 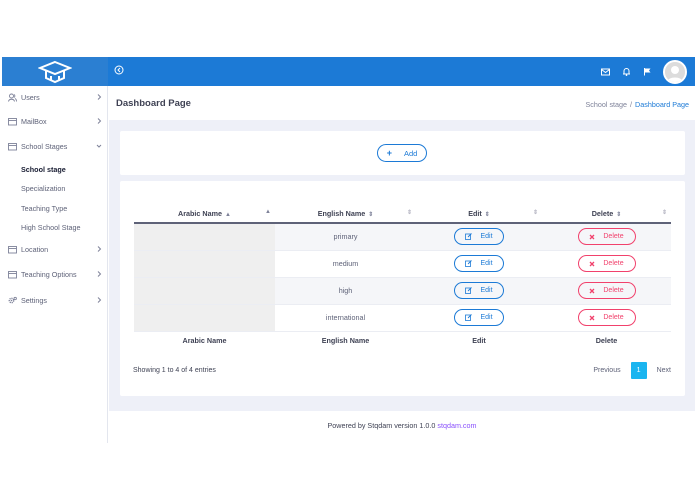 I want to click on flag-icon, so click(x=647, y=72).